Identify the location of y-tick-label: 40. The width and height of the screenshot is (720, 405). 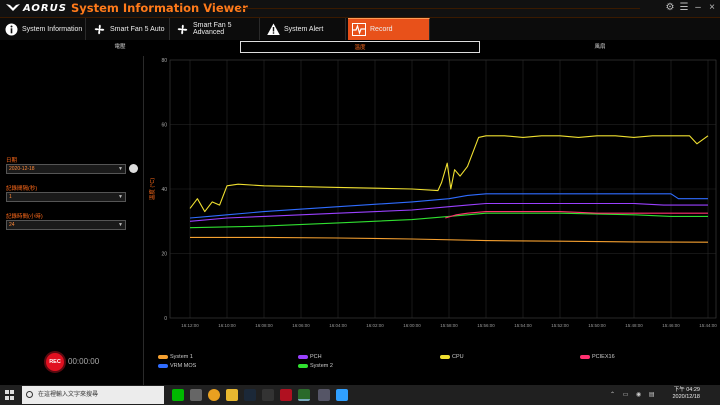
(164, 190).